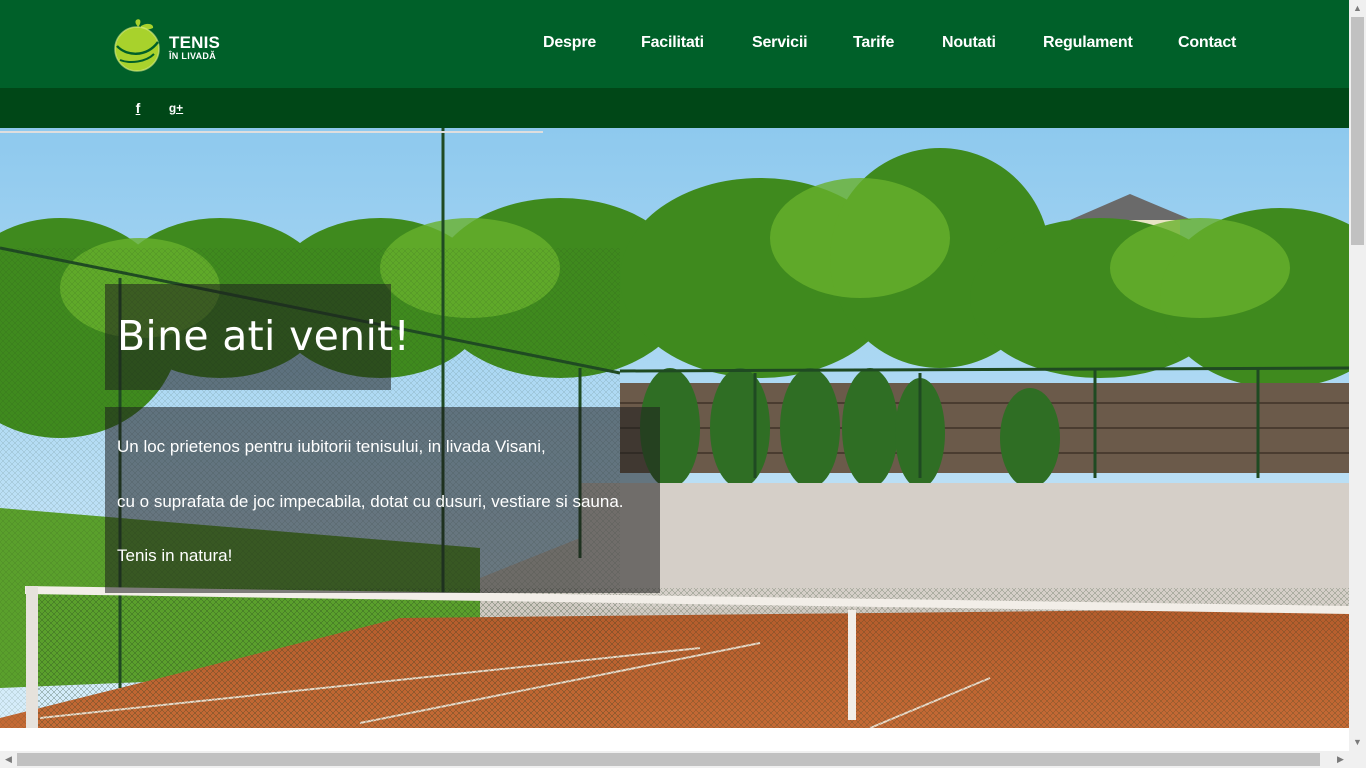  What do you see at coordinates (780, 43) in the screenshot?
I see `nav-item-servicii: Servicii` at bounding box center [780, 43].